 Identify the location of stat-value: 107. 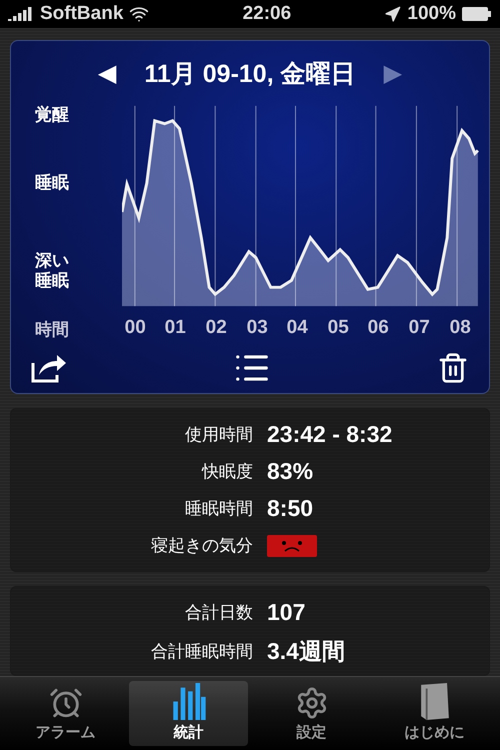
(286, 612).